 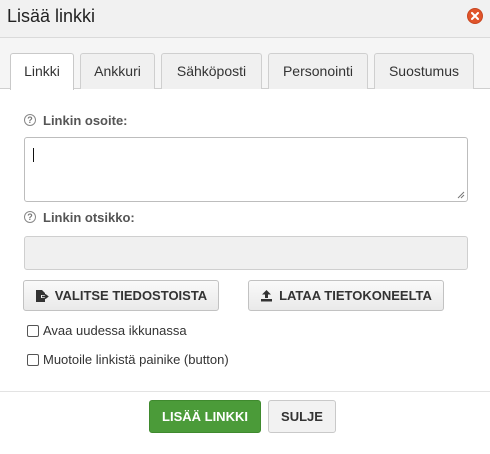 I want to click on choose-from-files-button: VALITSE TIEDOSTOISTA, so click(x=121, y=295).